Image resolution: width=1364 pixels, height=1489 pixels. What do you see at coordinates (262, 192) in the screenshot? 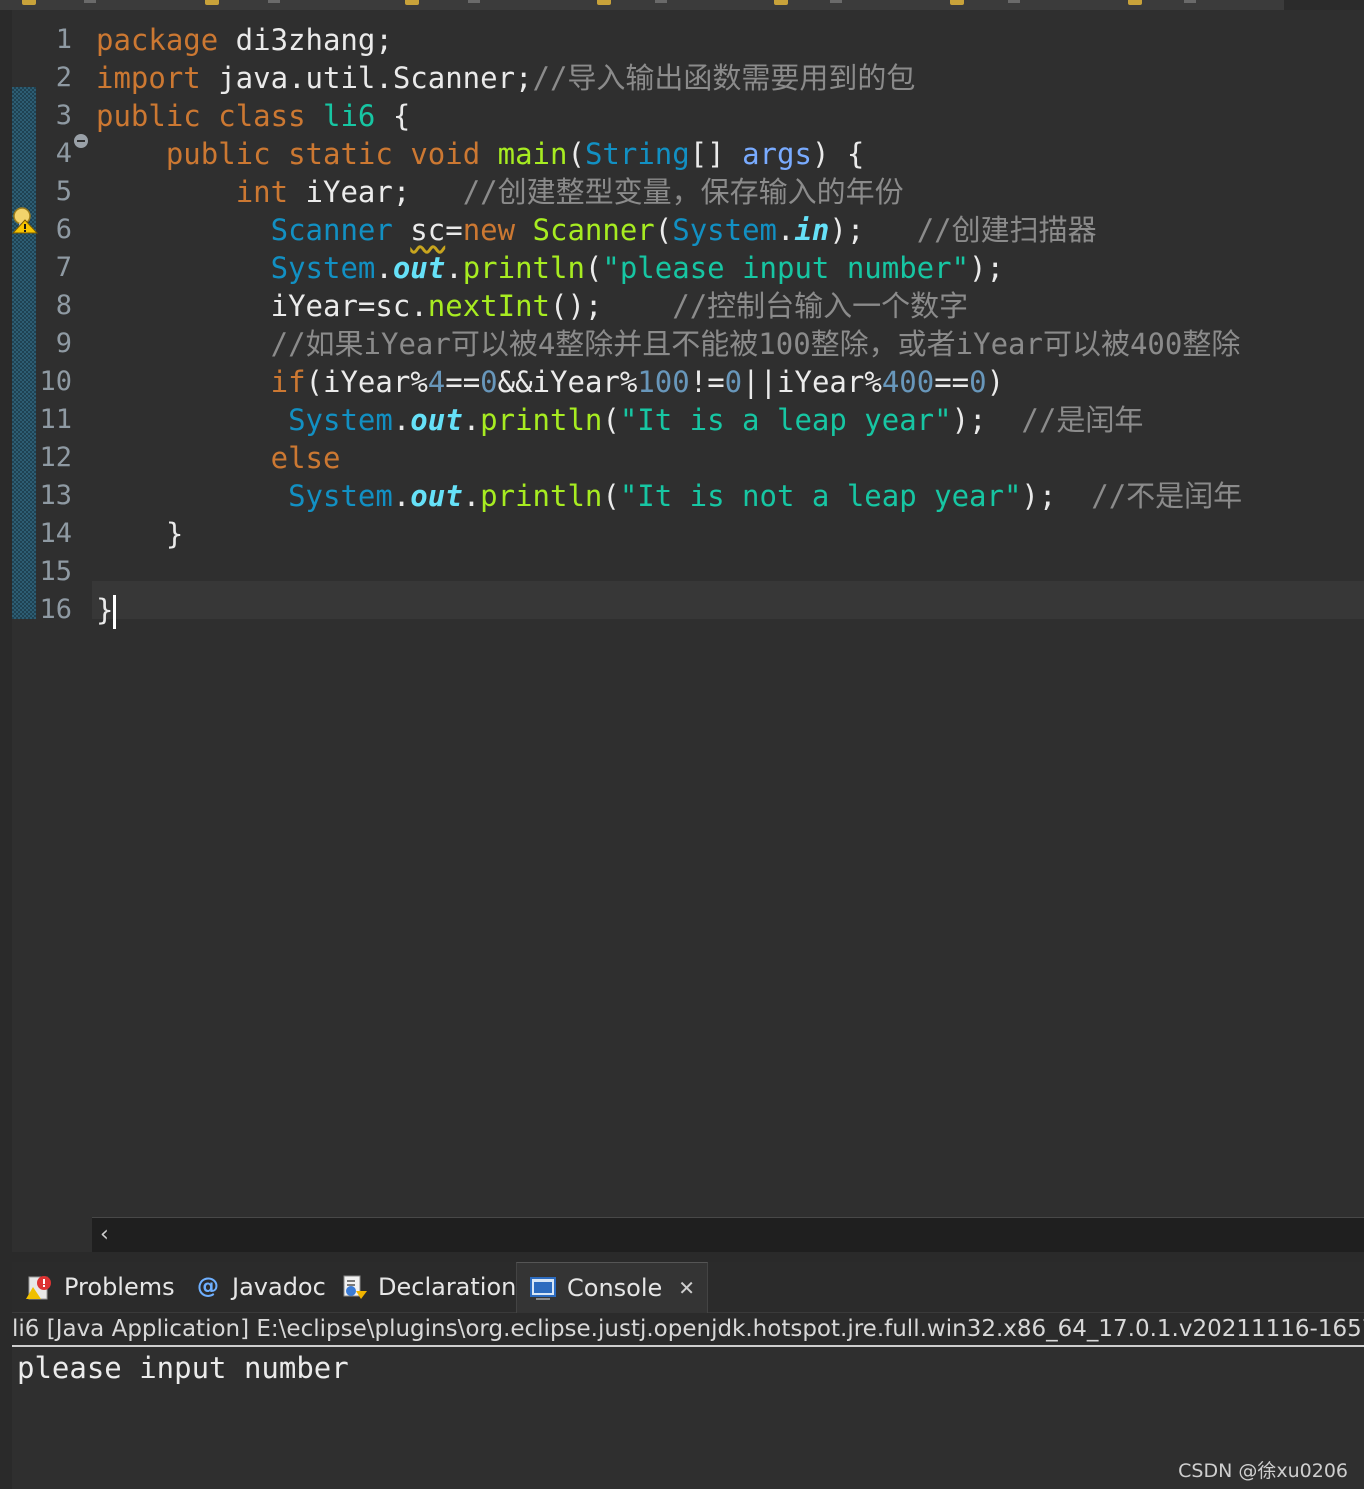
I see `code-token: int` at bounding box center [262, 192].